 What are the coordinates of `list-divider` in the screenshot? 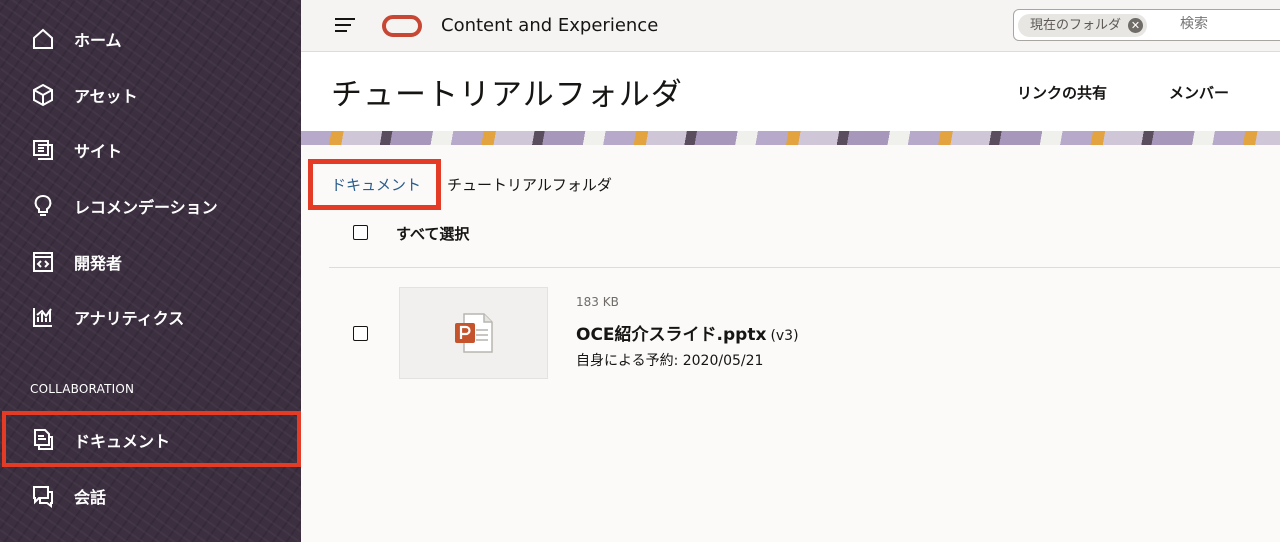 It's located at (804, 267).